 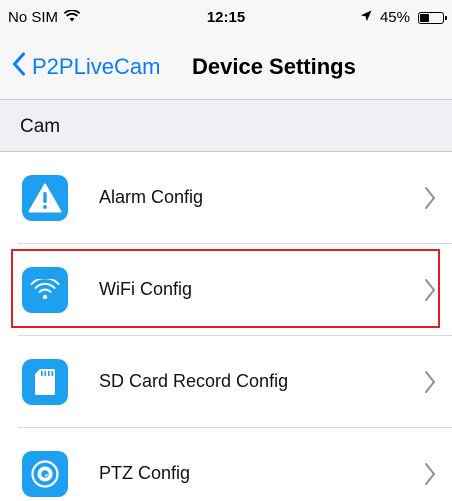 I want to click on wifi-icon, so click(x=45, y=290).